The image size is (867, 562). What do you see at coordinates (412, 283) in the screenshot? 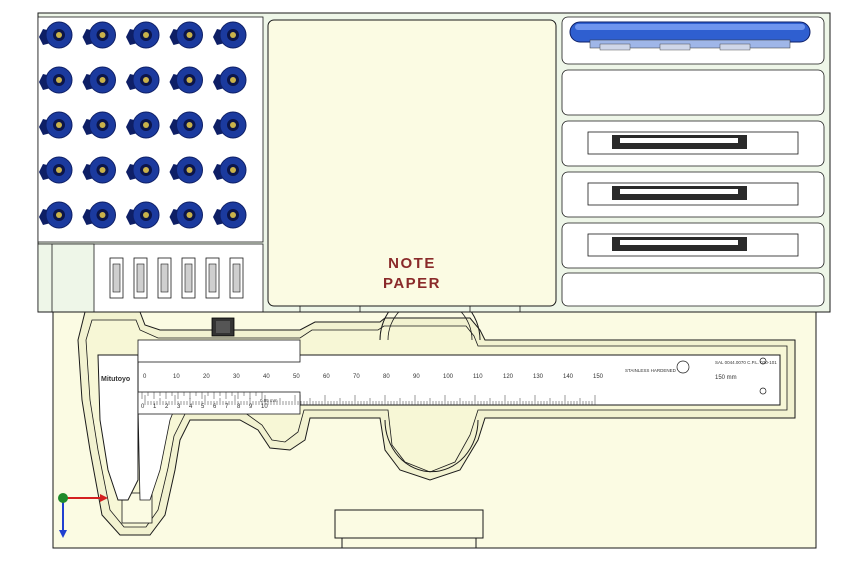
I see `note-label-line2: PAPER` at bounding box center [412, 283].